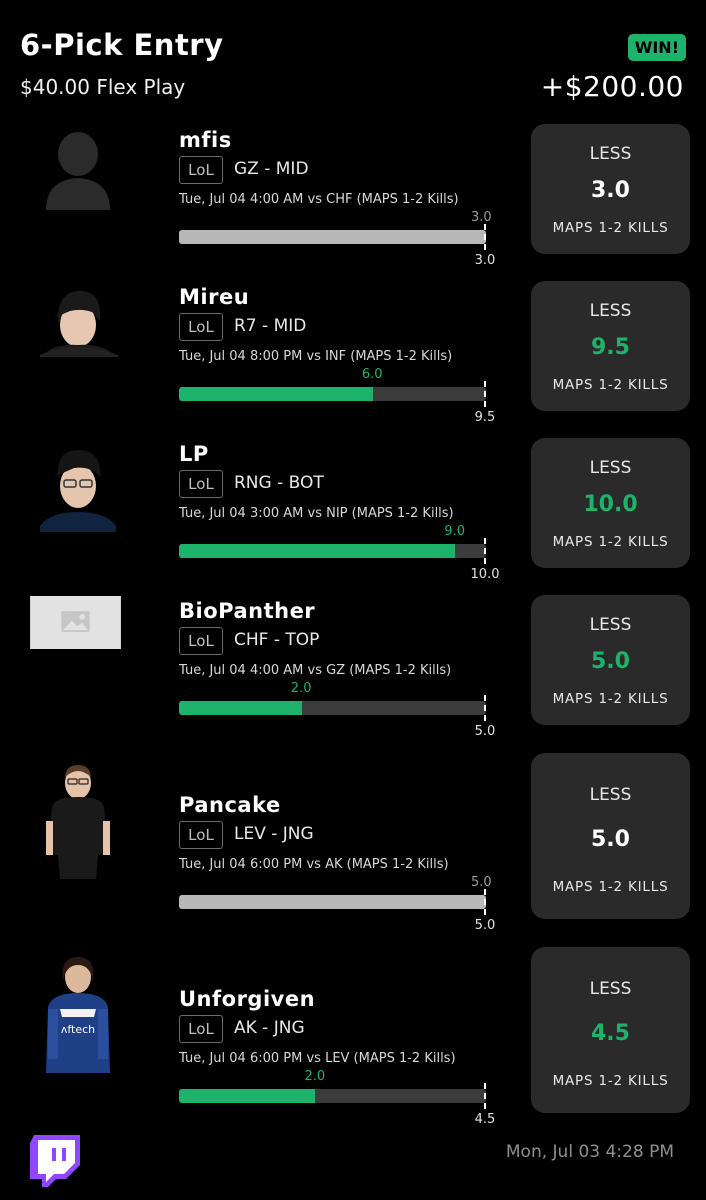  Describe the element at coordinates (230, 805) in the screenshot. I see `player-name: Pancake` at that location.